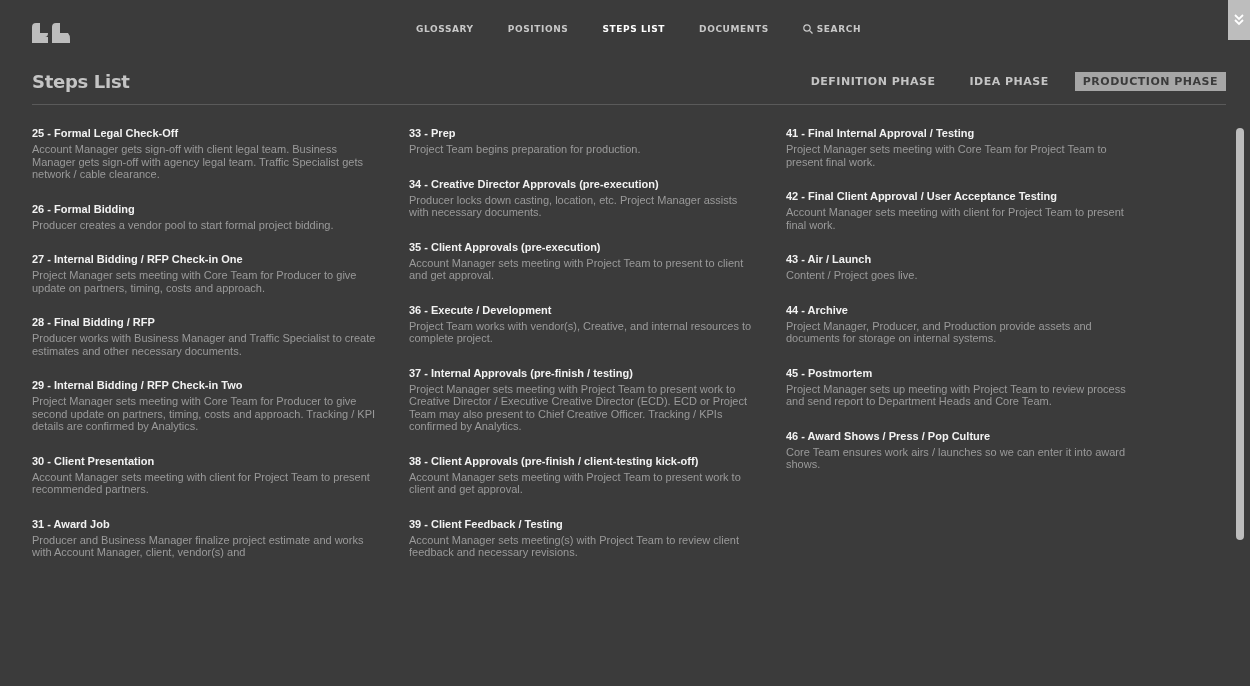 The height and width of the screenshot is (686, 1250). I want to click on step-title: 29 - Internal Bidding / RFP Check-in Two, so click(138, 385).